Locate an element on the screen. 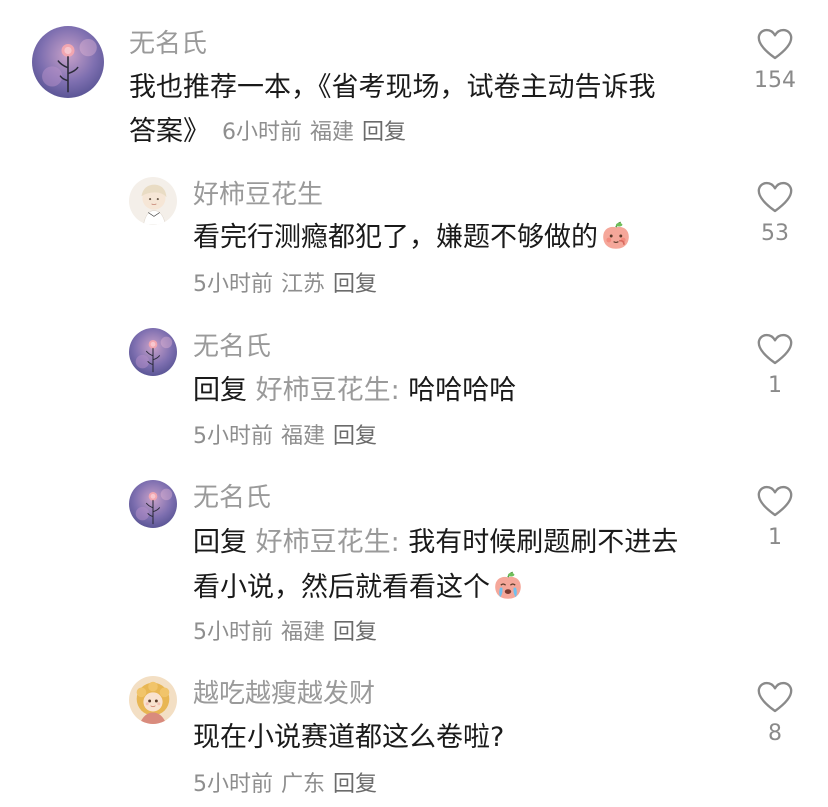  like-count: 53 is located at coordinates (775, 233).